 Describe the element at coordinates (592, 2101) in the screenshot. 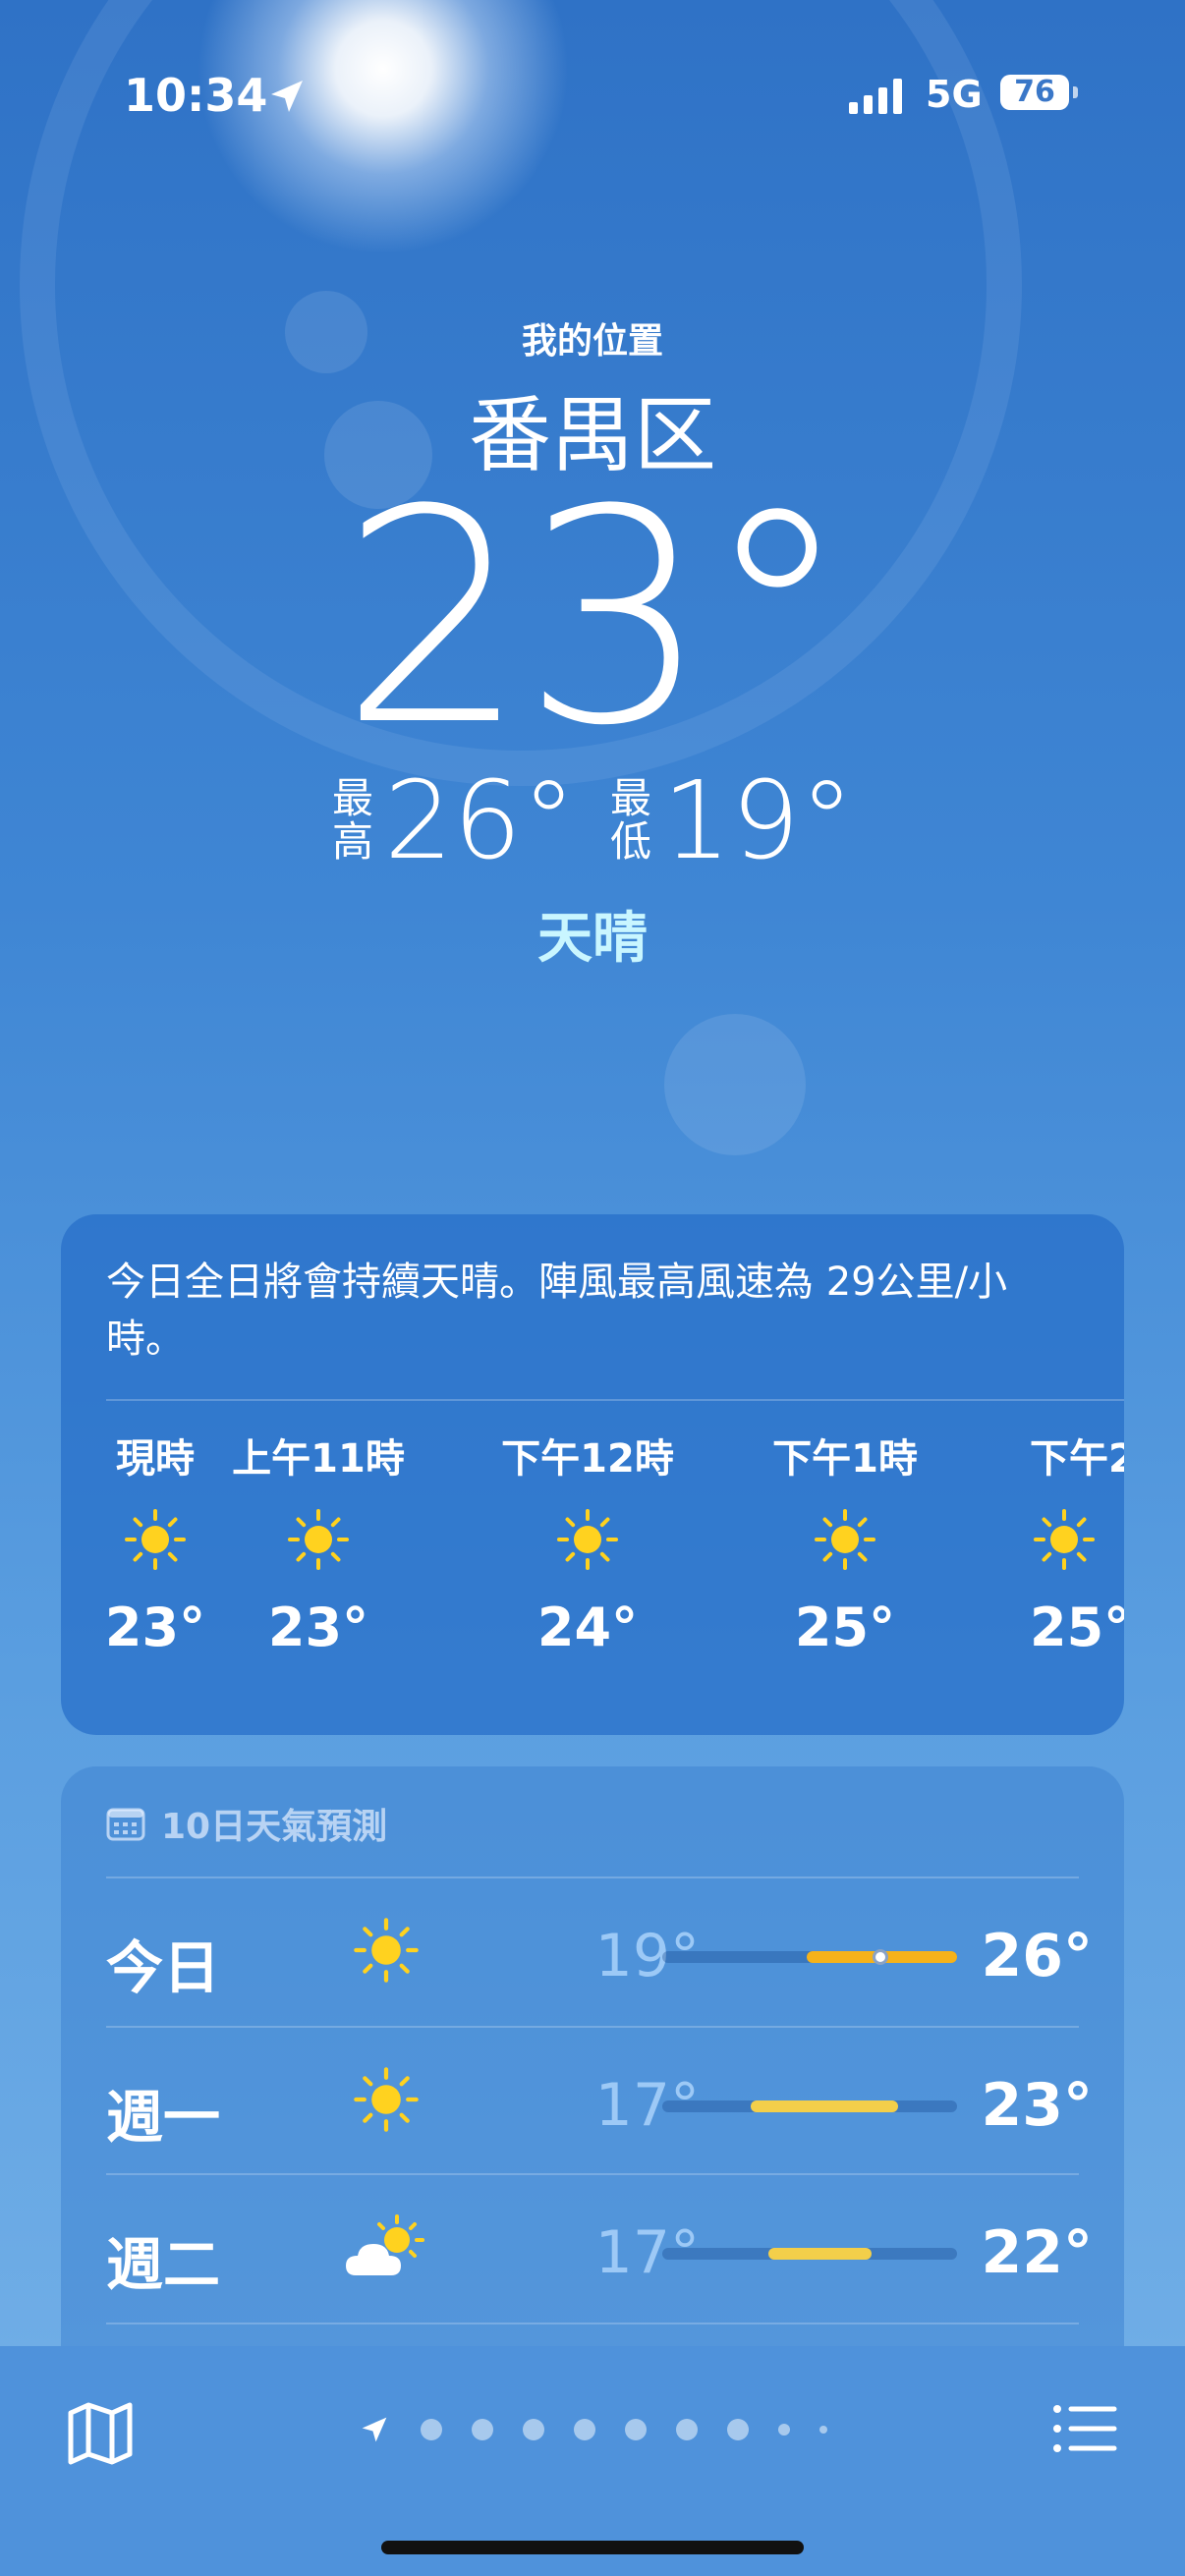

I see `forecast-row: 週一 17° 23°` at that location.